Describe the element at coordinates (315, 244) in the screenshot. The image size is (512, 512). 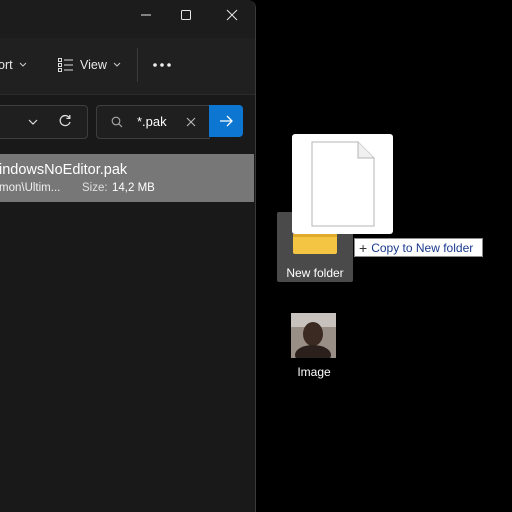
I see `folder-icon` at that location.